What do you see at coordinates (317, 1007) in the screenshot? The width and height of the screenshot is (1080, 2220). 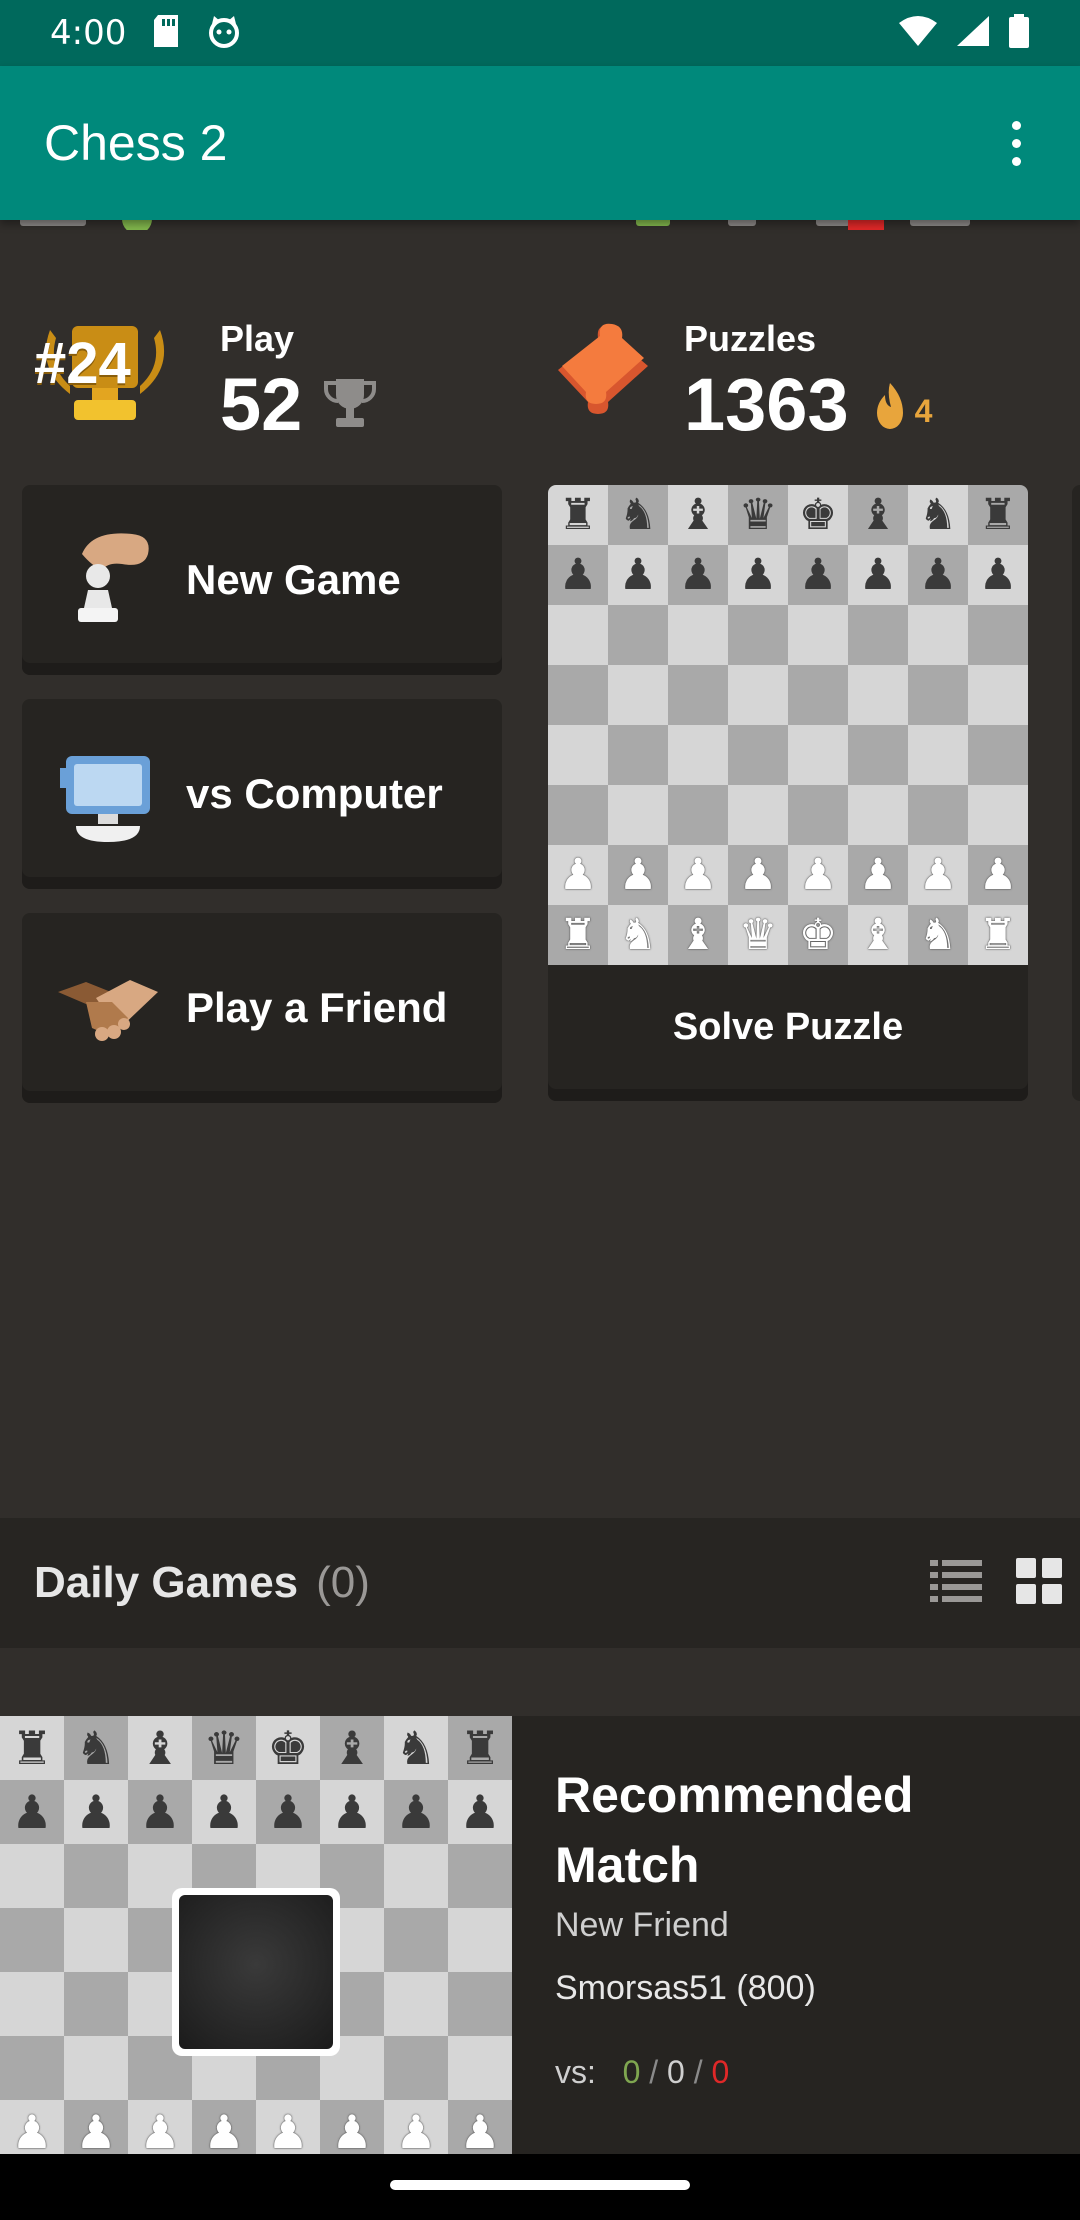 I see `play-friend-label: Play a Friend` at bounding box center [317, 1007].